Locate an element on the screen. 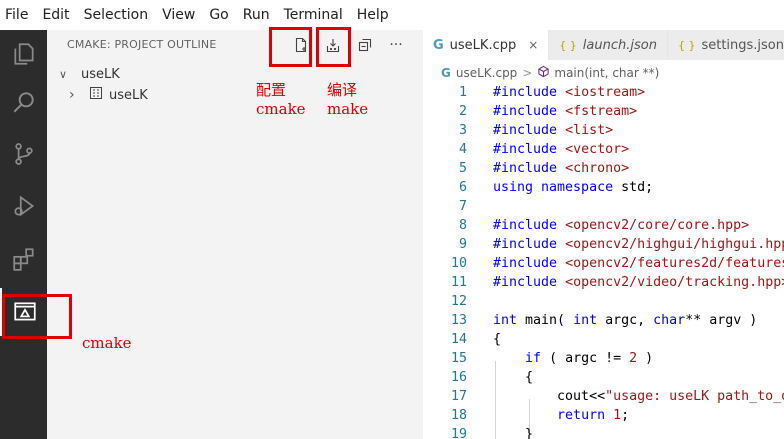  code-token: char is located at coordinates (669, 320).